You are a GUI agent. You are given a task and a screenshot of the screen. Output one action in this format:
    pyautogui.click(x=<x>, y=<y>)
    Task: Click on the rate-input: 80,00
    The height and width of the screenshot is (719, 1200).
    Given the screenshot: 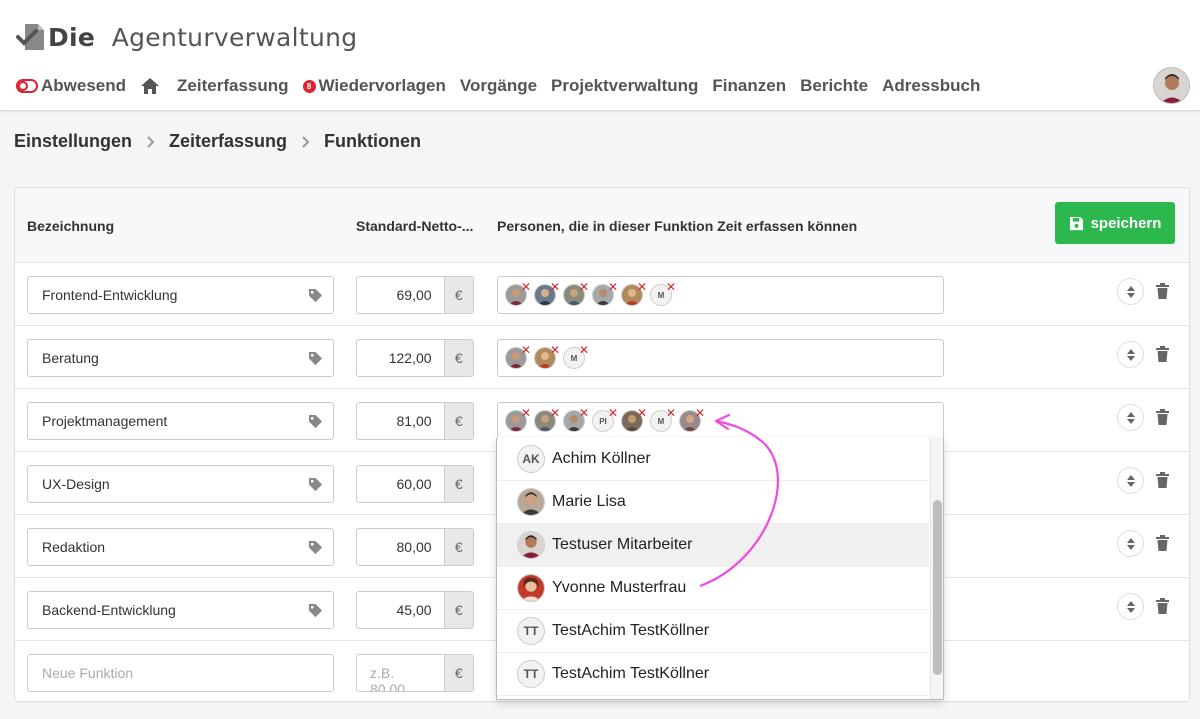 What is the action you would take?
    pyautogui.click(x=400, y=547)
    